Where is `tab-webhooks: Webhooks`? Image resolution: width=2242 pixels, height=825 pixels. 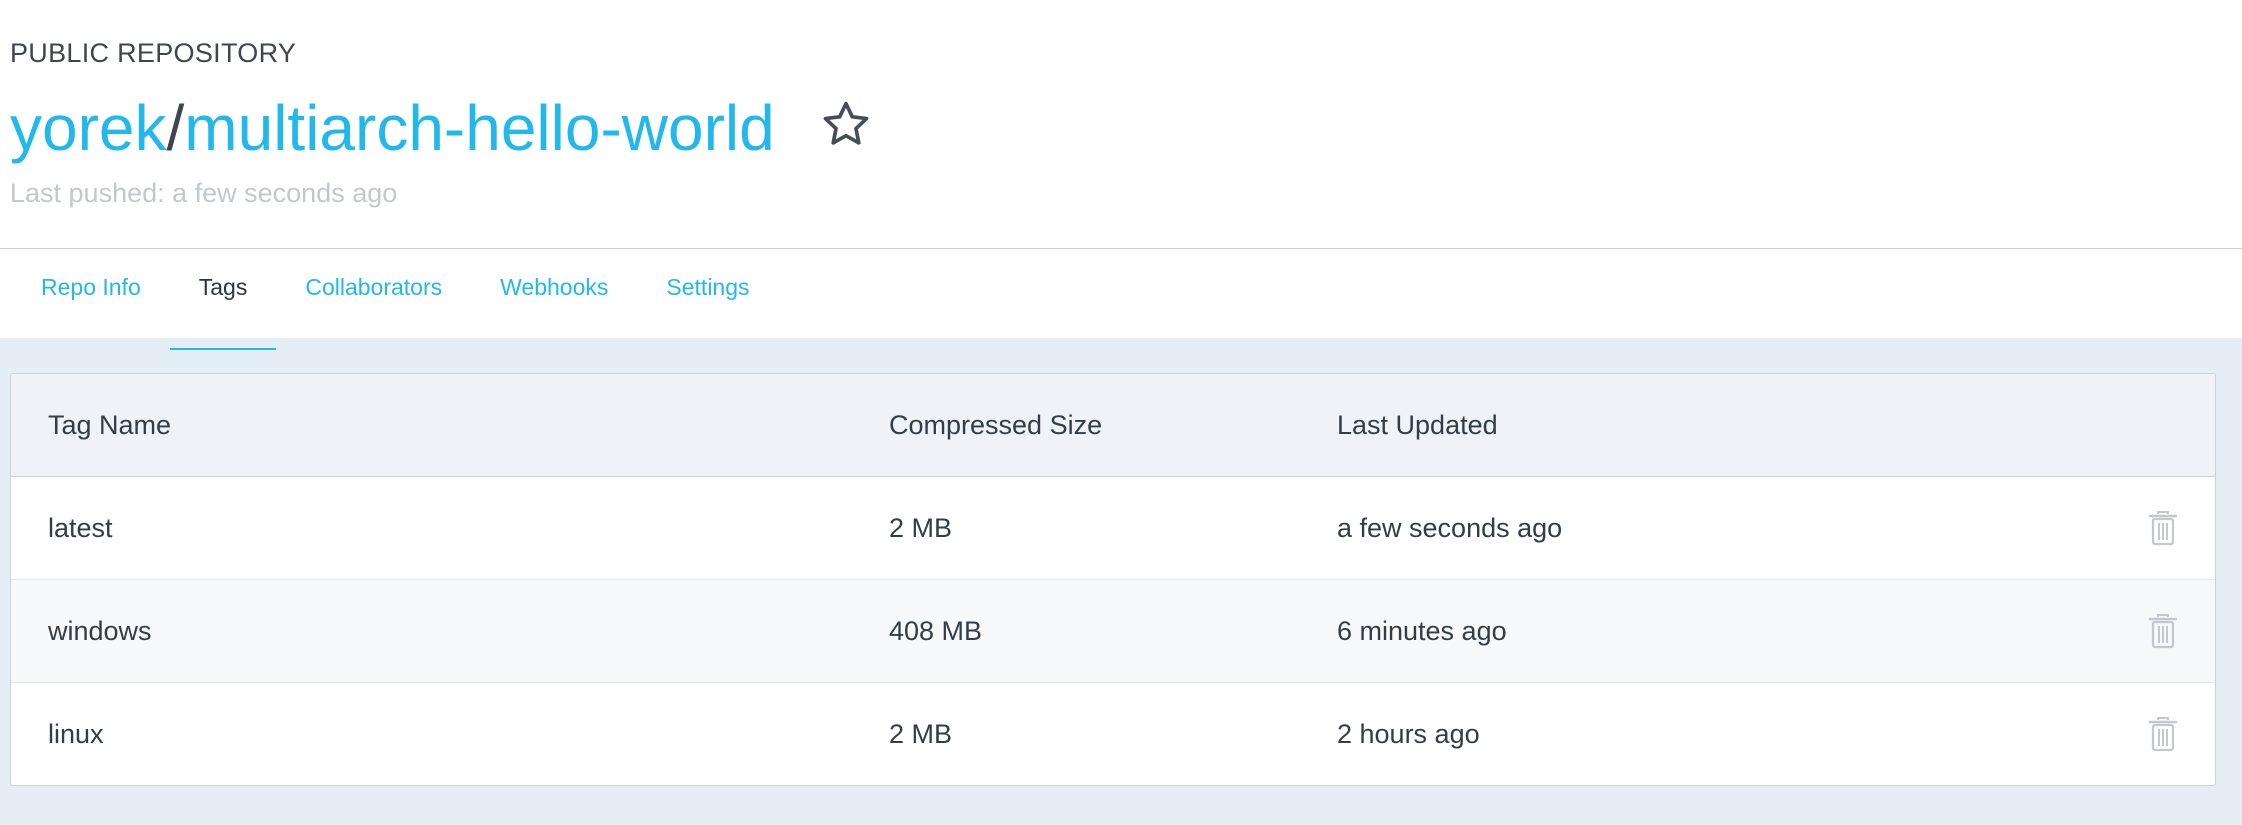 tab-webhooks: Webhooks is located at coordinates (554, 287).